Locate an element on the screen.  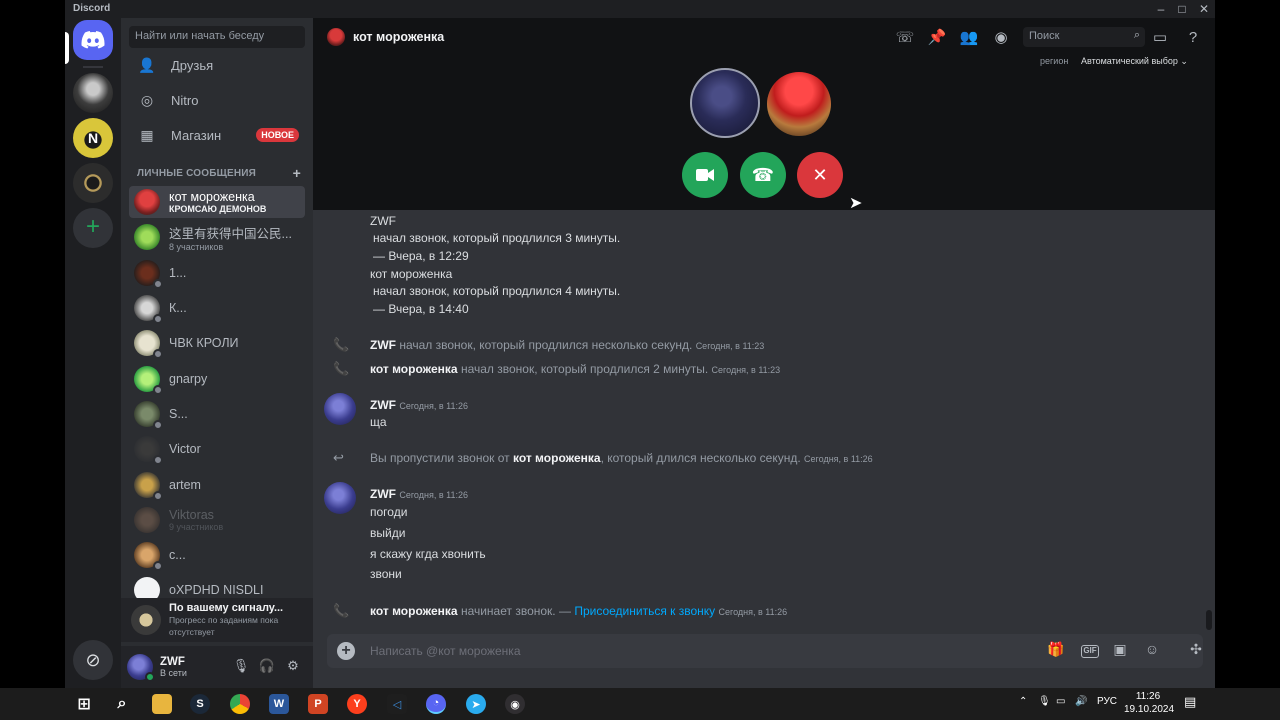
close-window-button: ✕ is located at coordinates (1204, 9).